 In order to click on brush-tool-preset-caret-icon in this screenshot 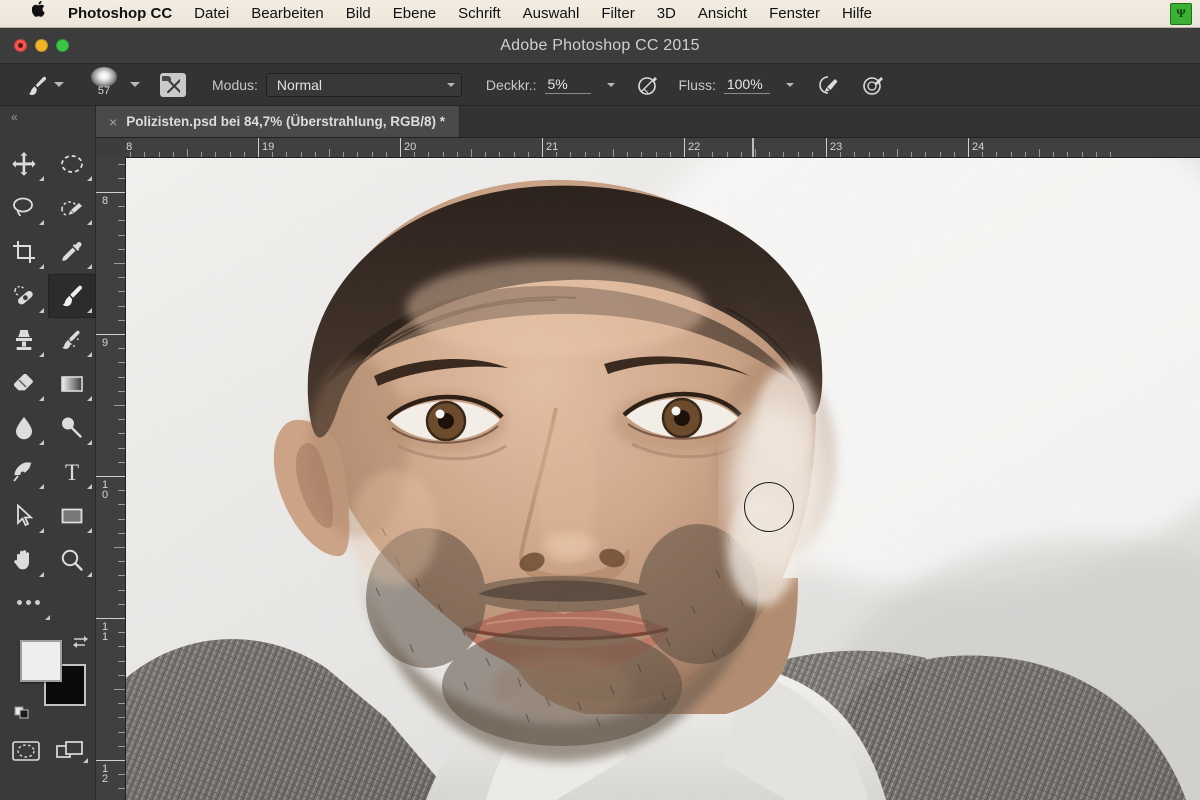, I will do `click(59, 84)`.